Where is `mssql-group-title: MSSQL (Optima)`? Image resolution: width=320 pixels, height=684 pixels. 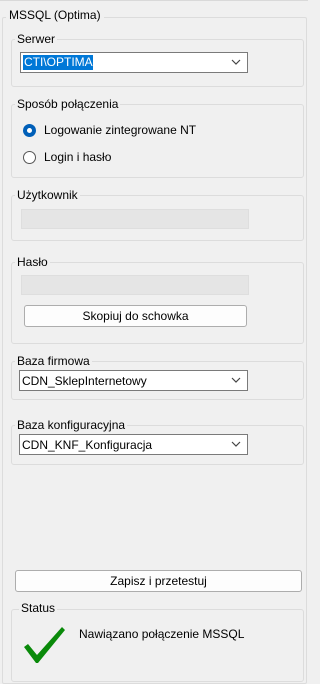
mssql-group-title: MSSQL (Optima) is located at coordinates (55, 15).